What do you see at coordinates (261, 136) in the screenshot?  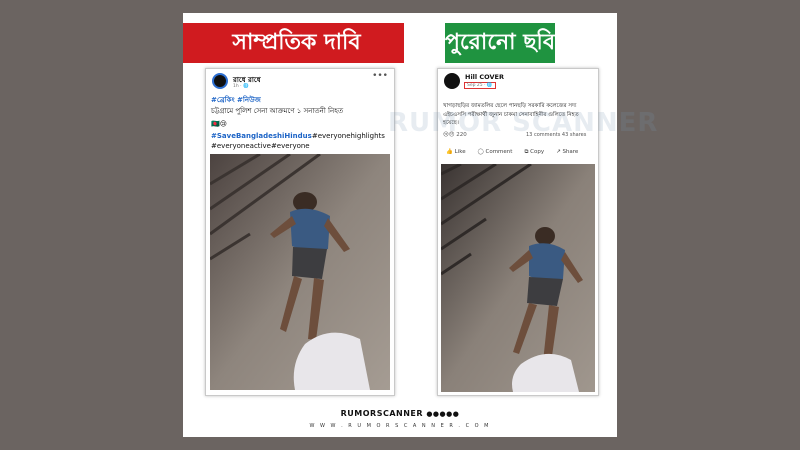 I see `hashtag-save-bangladeshi-hindus: #SaveBangladeshiHindus` at bounding box center [261, 136].